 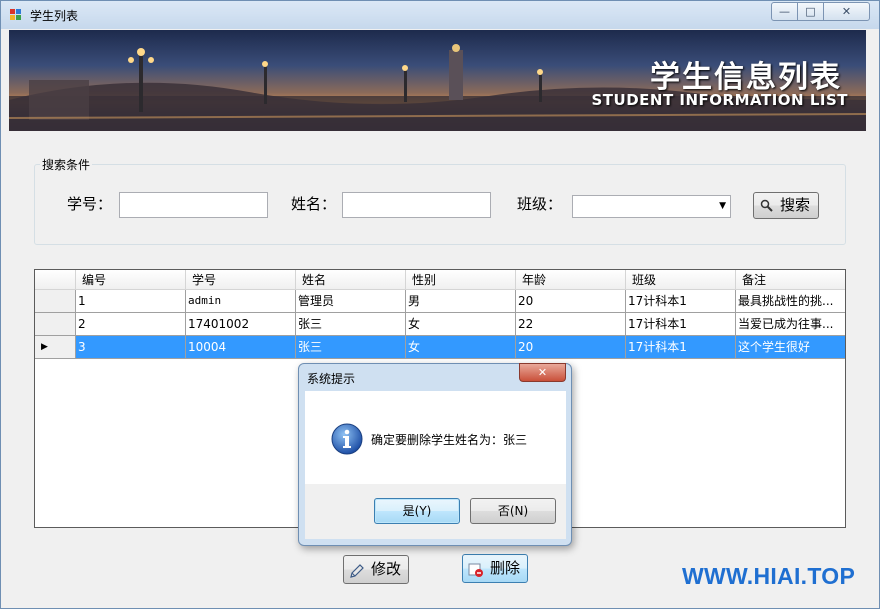 I want to click on cell-age: 22, so click(x=571, y=324).